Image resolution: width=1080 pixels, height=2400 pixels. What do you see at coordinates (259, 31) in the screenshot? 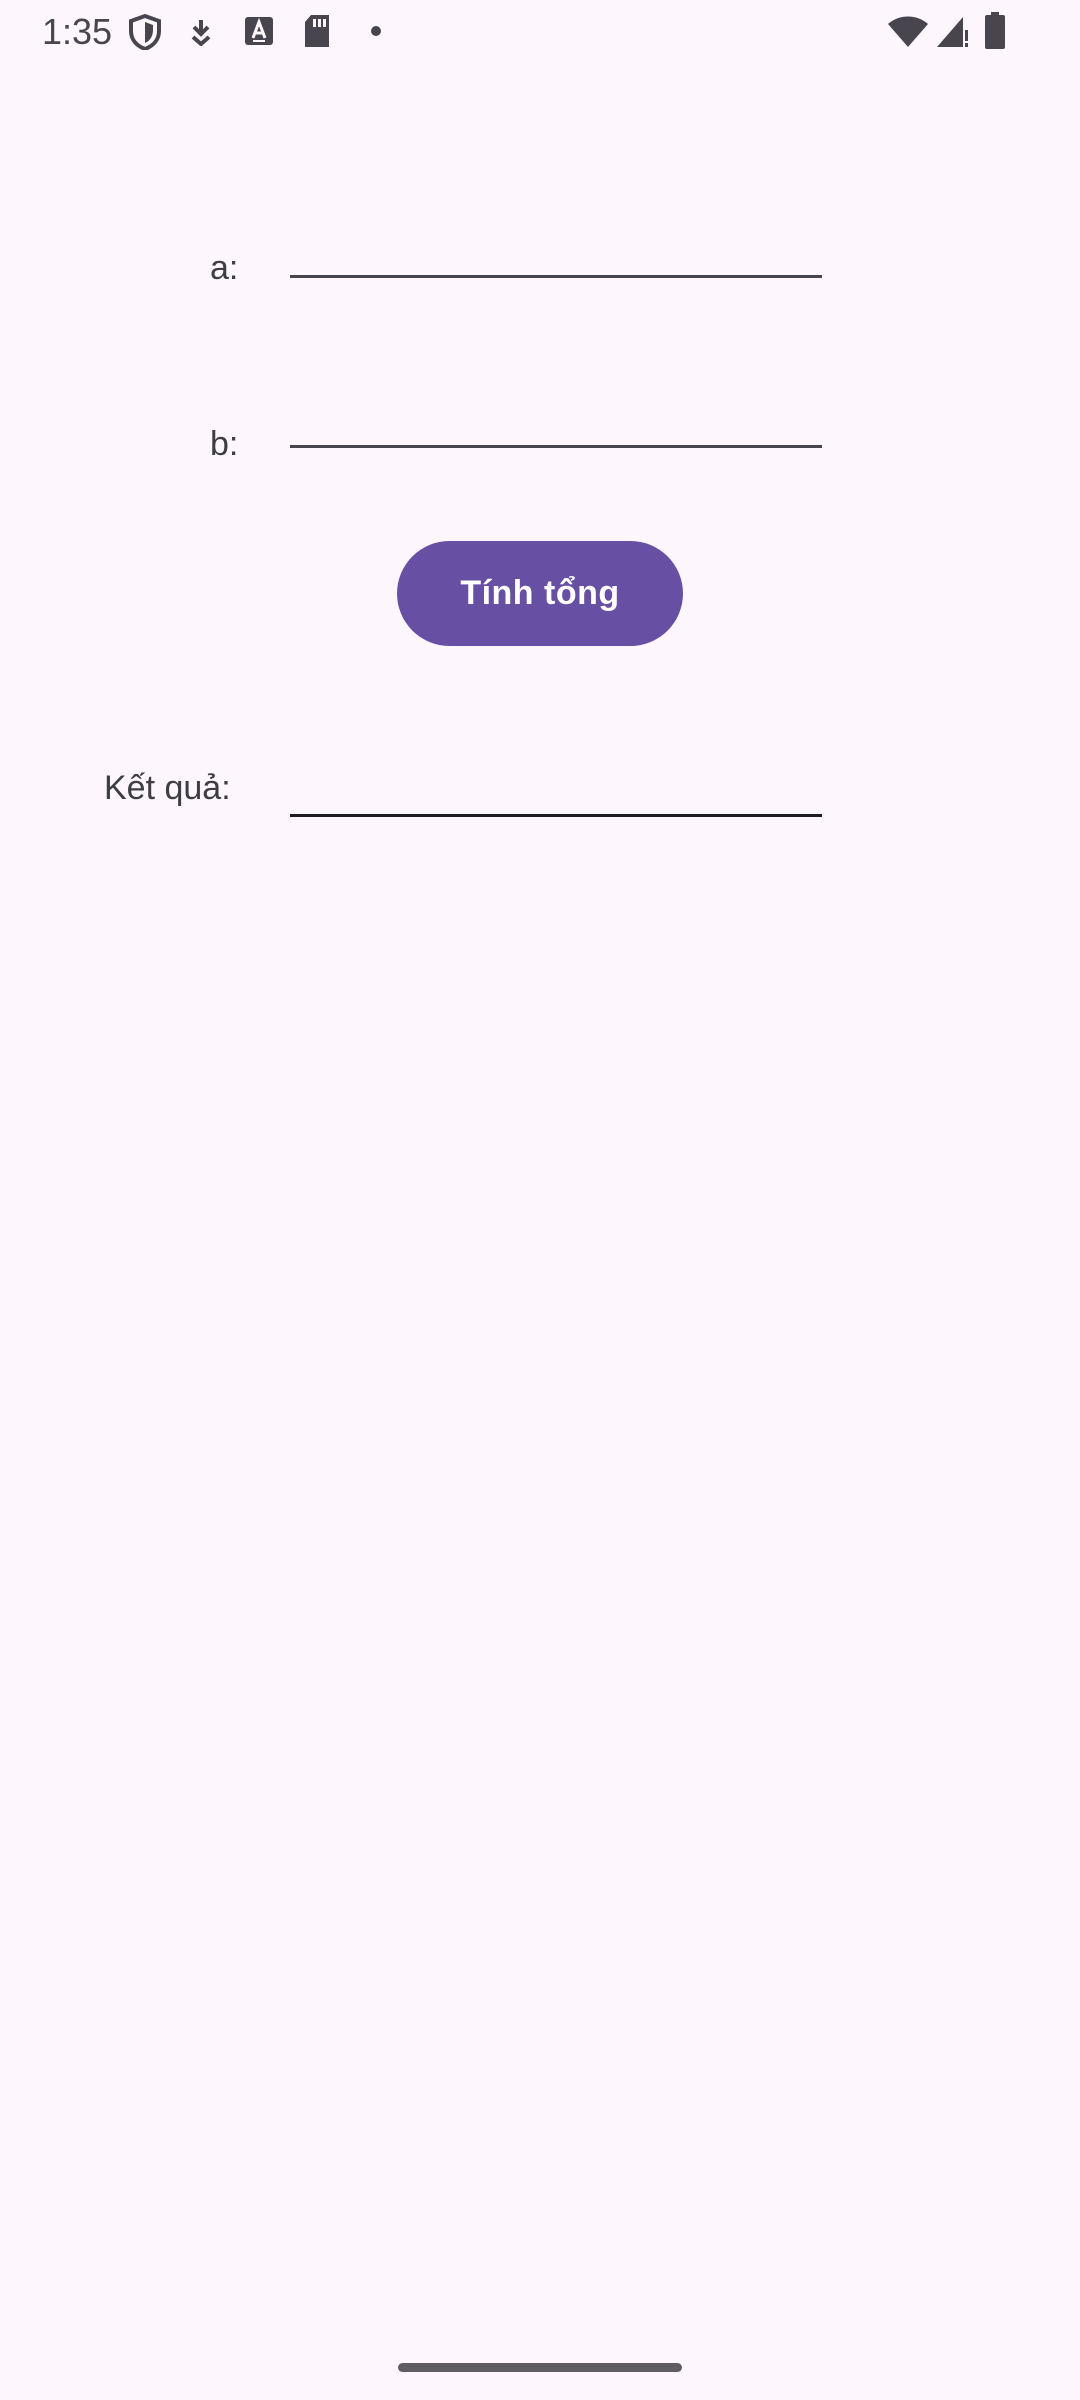
I see `keyboard-a-icon` at bounding box center [259, 31].